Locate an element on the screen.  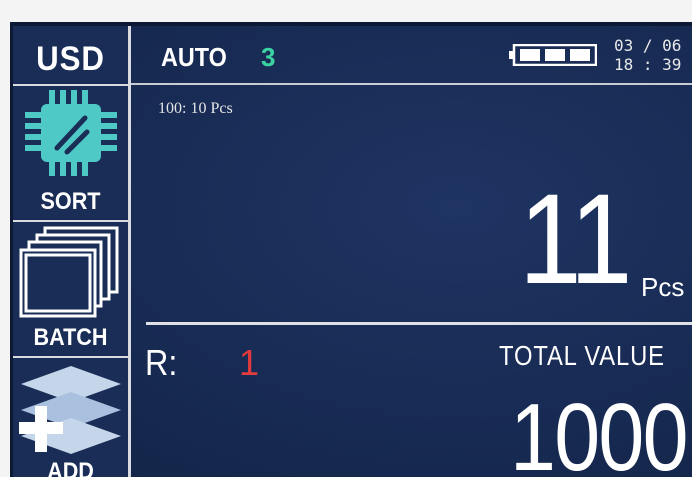
stacked-sheets-icon is located at coordinates (69, 272).